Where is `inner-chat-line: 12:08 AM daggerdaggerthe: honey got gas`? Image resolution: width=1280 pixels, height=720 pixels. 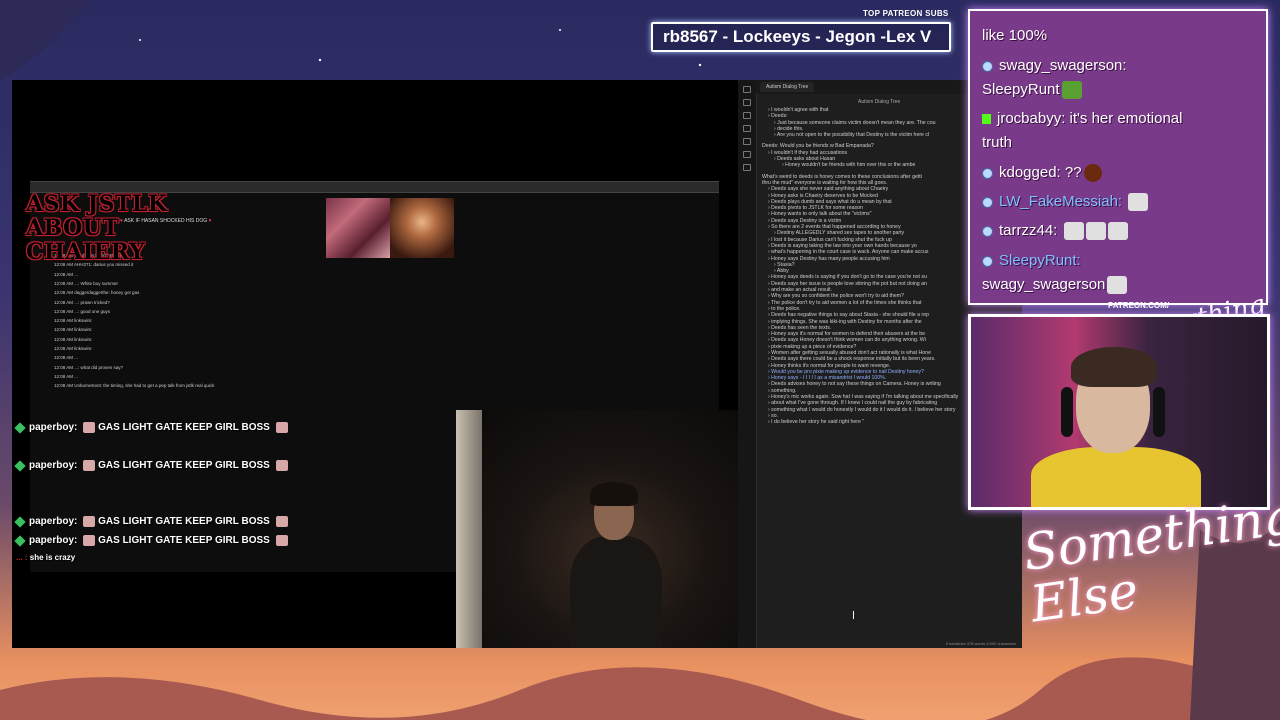 inner-chat-line: 12:08 AM daggerdaggerthe: honey got gas is located at coordinates (97, 293).